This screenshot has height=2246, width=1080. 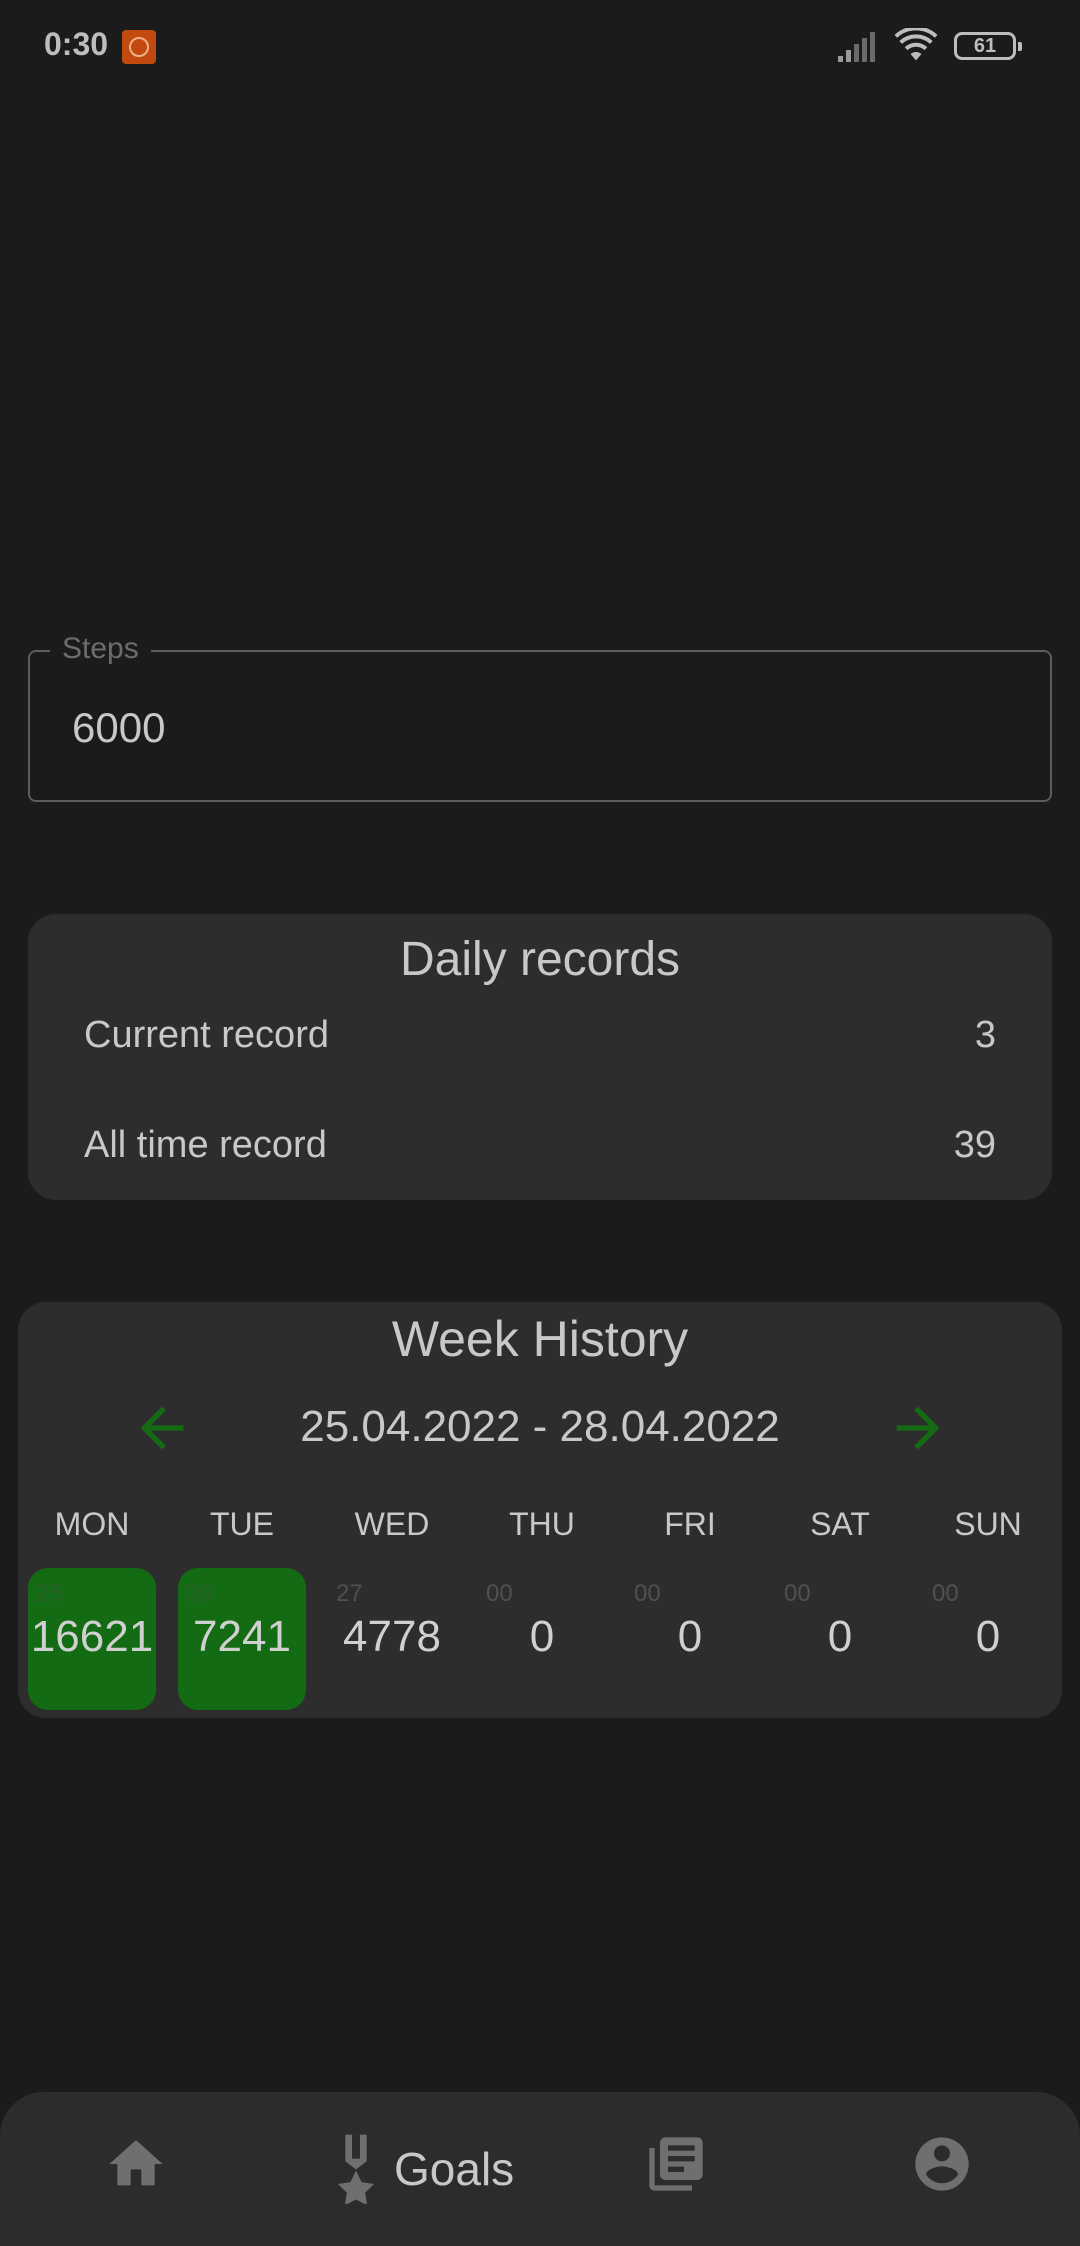 What do you see at coordinates (540, 48) in the screenshot?
I see `status-bar: 0:30 61` at bounding box center [540, 48].